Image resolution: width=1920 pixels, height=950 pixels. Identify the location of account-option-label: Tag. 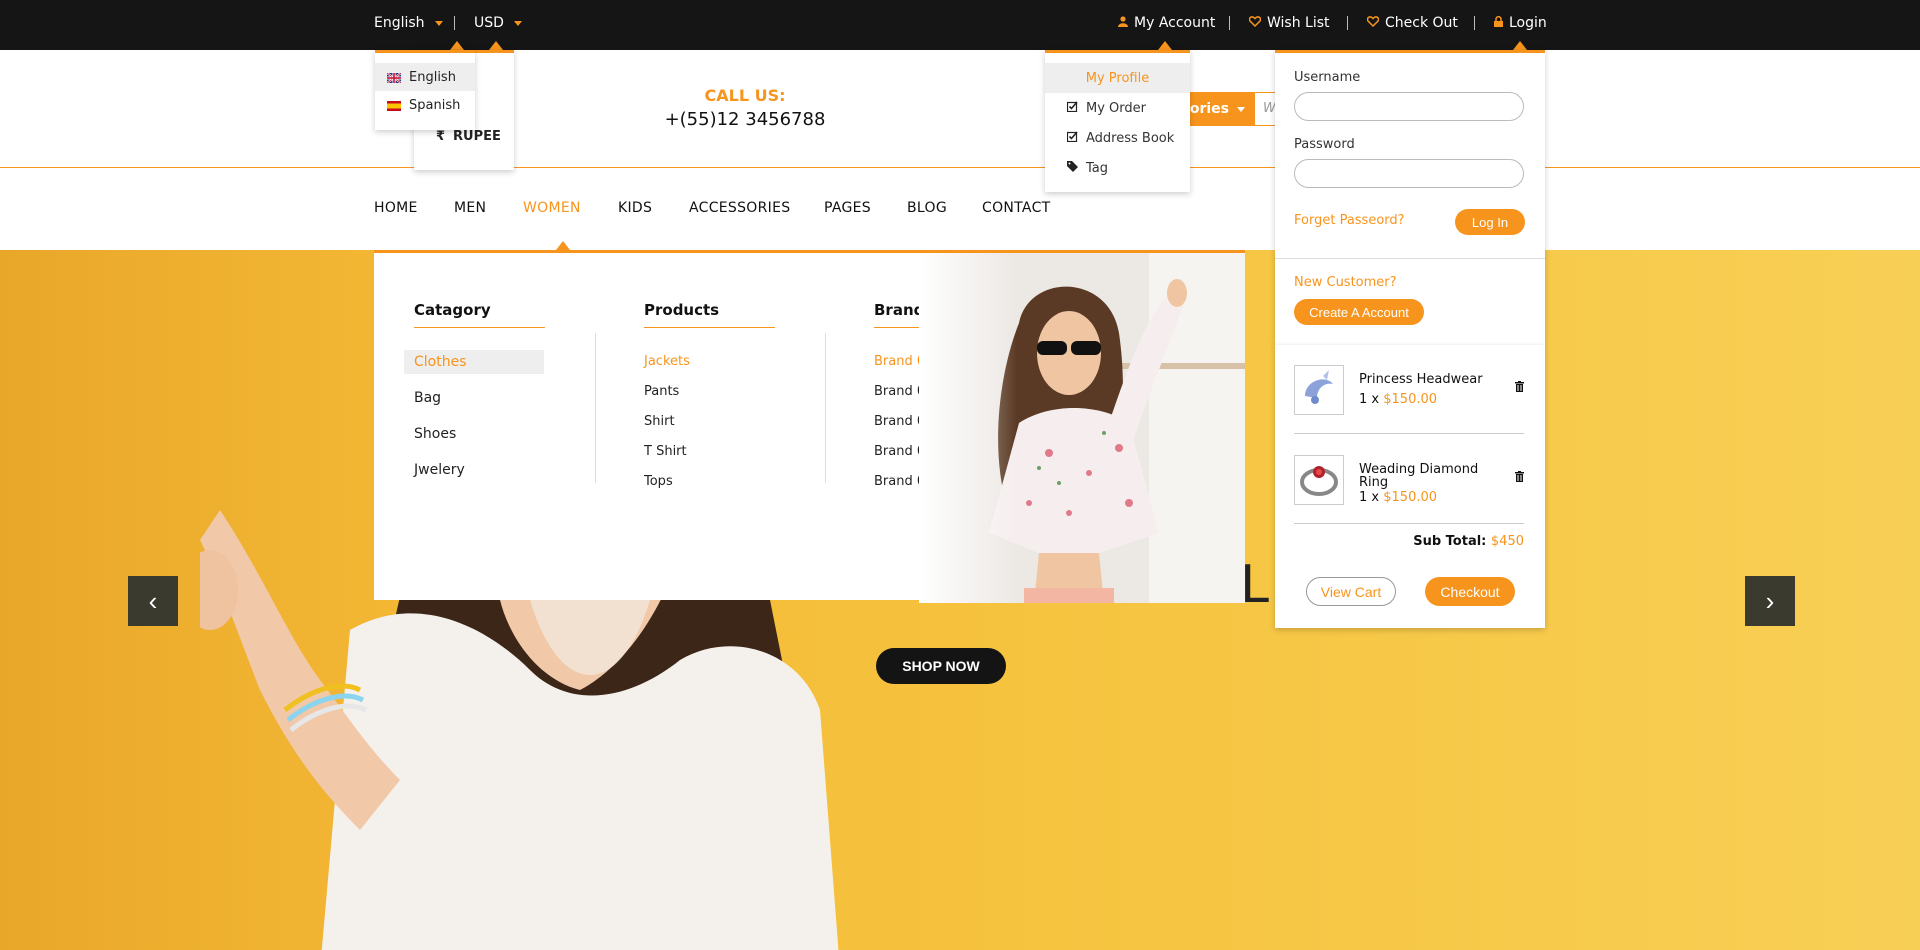
(1097, 168).